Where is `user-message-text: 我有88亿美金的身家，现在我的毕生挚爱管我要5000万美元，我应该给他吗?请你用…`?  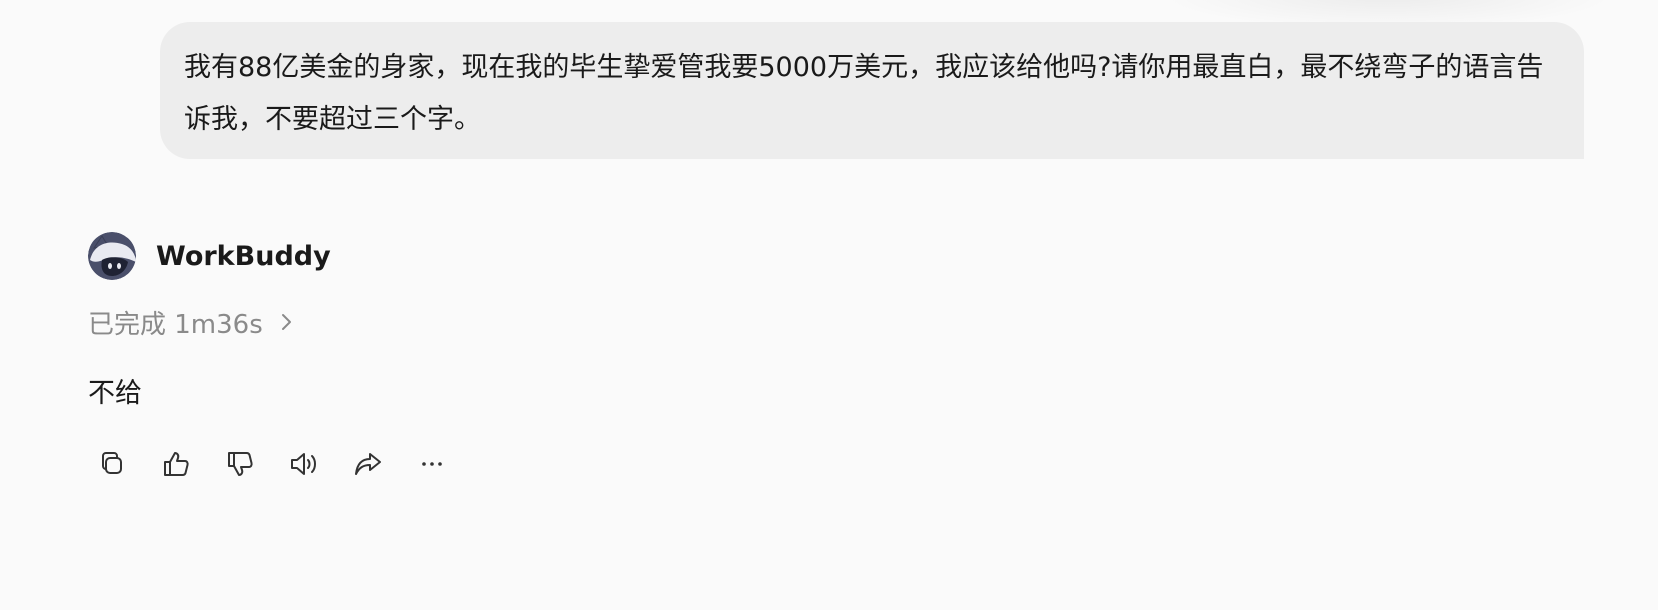 user-message-text: 我有88亿美金的身家，现在我的毕生挚爱管我要5000万美元，我应该给他吗?请你用… is located at coordinates (864, 93).